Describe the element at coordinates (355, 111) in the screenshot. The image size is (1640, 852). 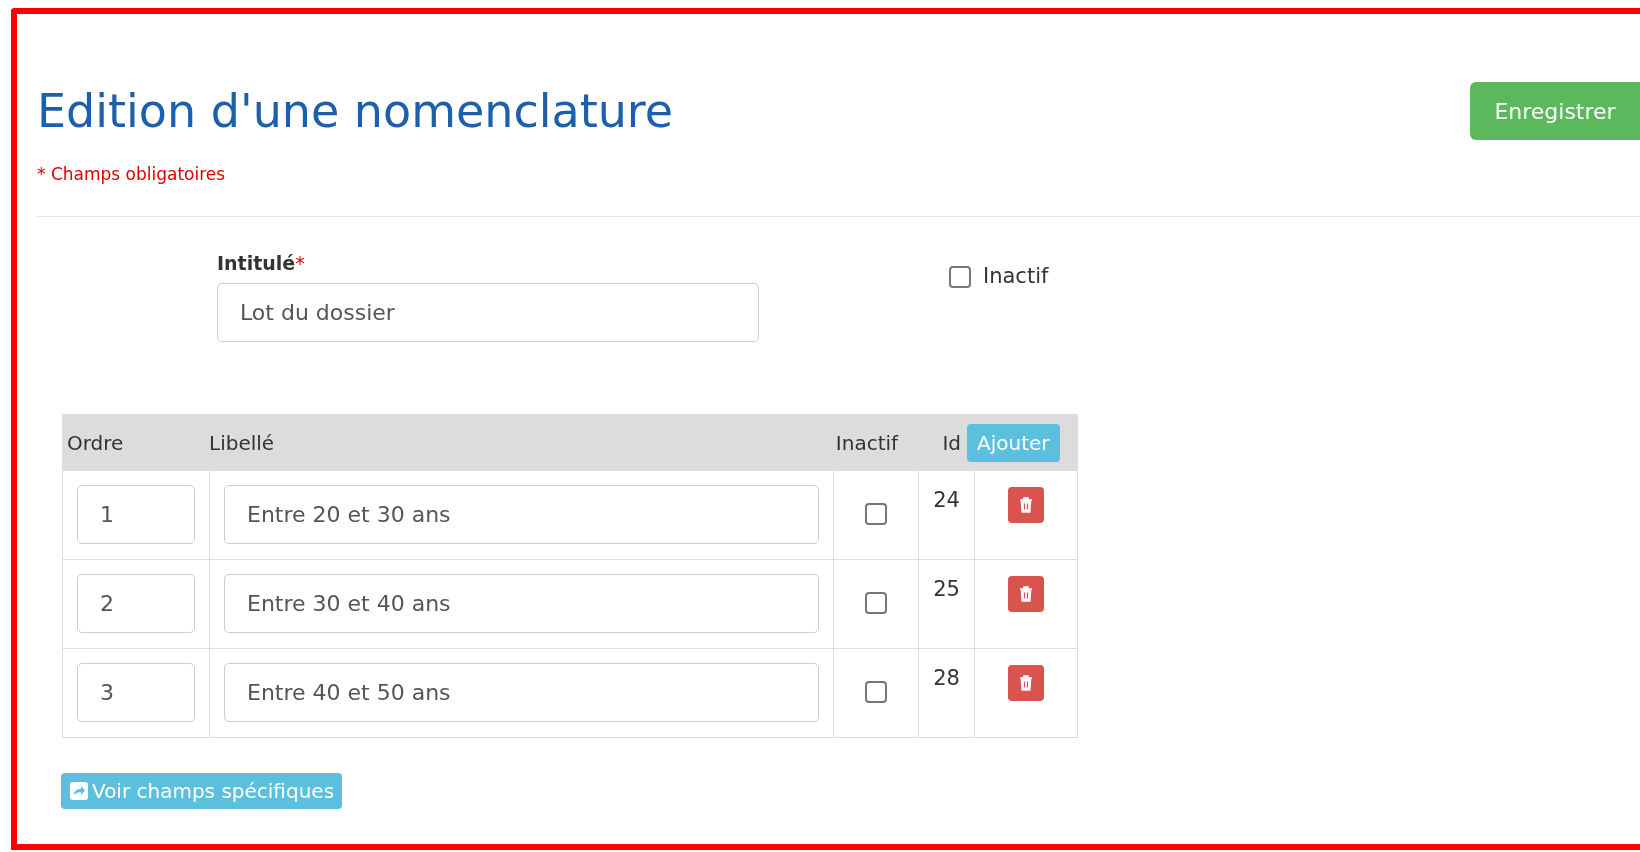
I see `page-title: Edition d'une nomenclature` at that location.